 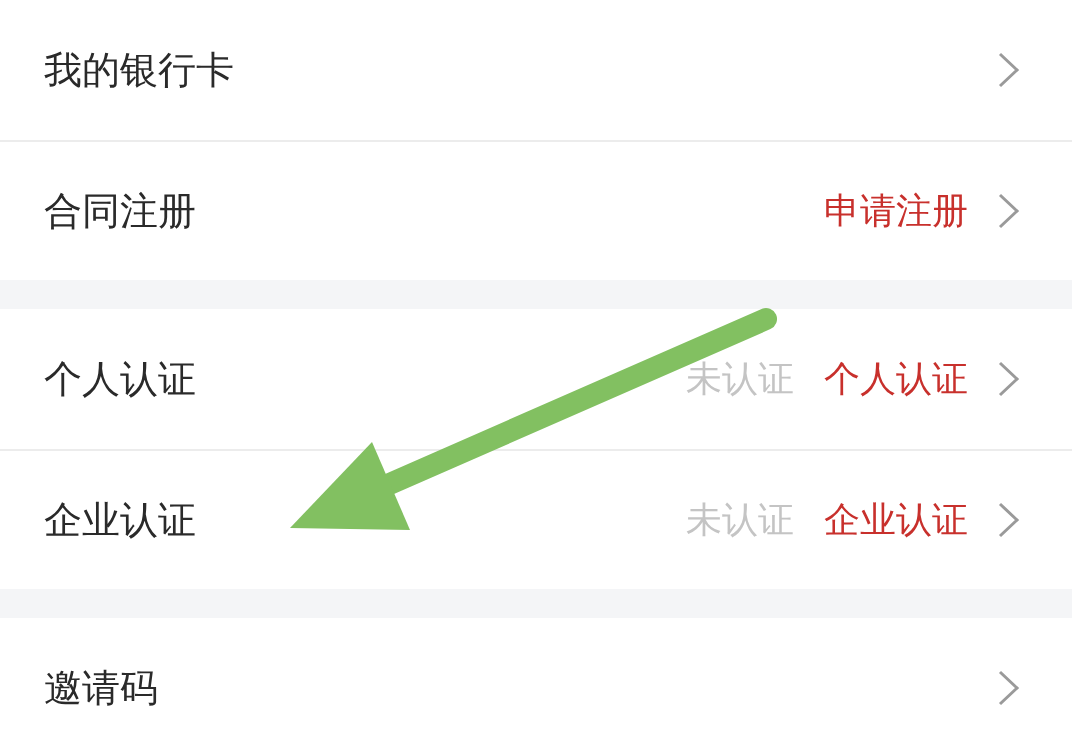 What do you see at coordinates (120, 520) in the screenshot?
I see `item-label: 企业认证` at bounding box center [120, 520].